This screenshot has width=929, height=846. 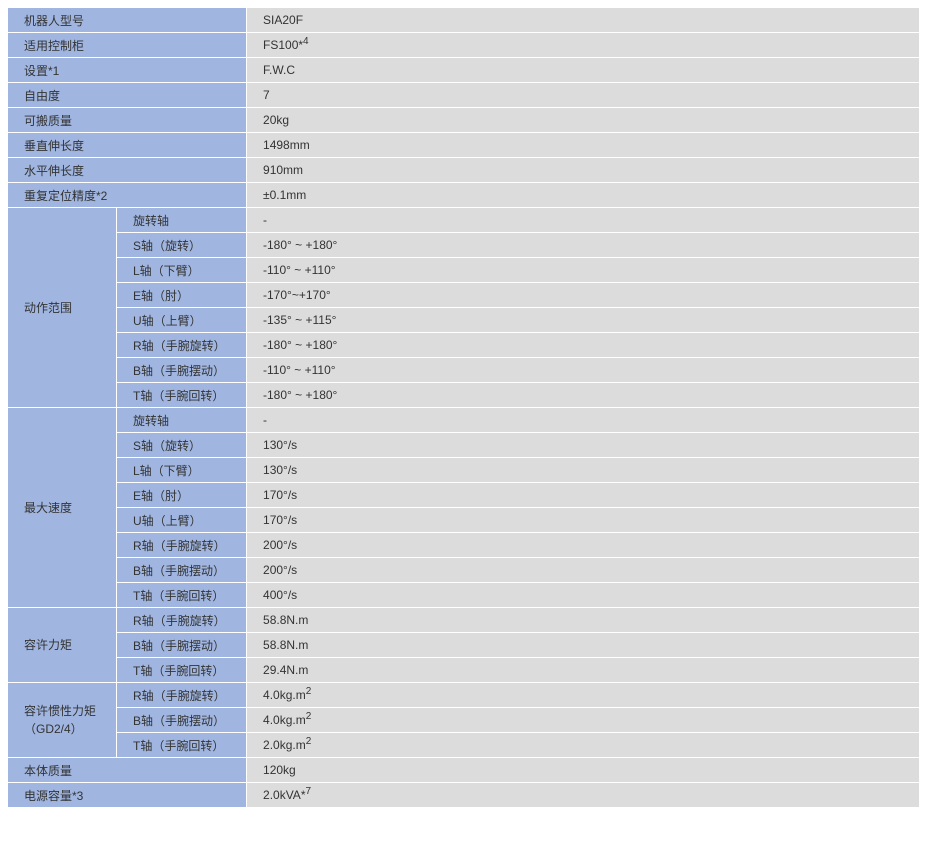 What do you see at coordinates (306, 41) in the screenshot?
I see `footnote-mark: 4` at bounding box center [306, 41].